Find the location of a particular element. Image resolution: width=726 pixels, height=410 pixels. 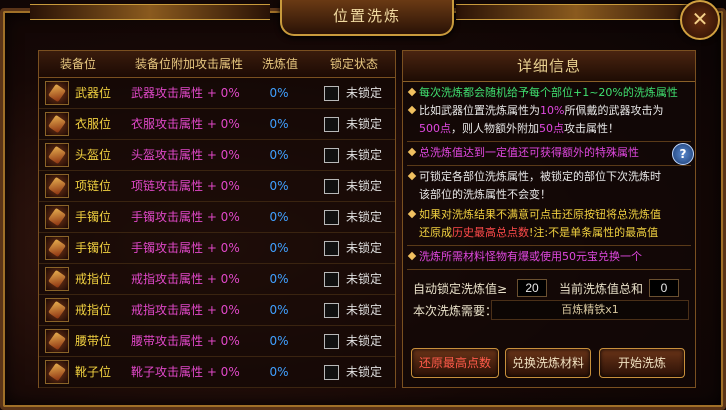

table-row: 头盔位 头盔攻击属性 + 0% 0% 未锁定 is located at coordinates (217, 155).